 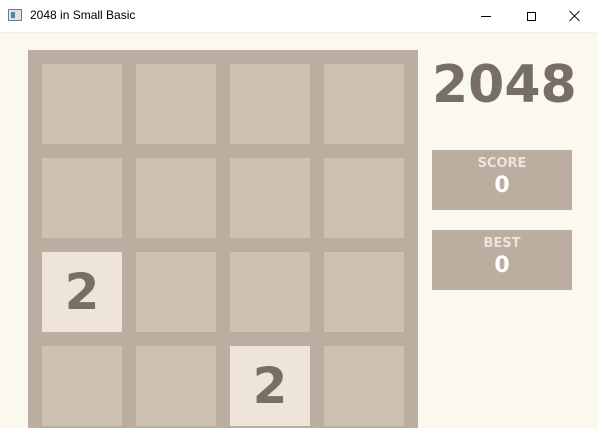 I want to click on score-box: SCORE 0, so click(x=502, y=180).